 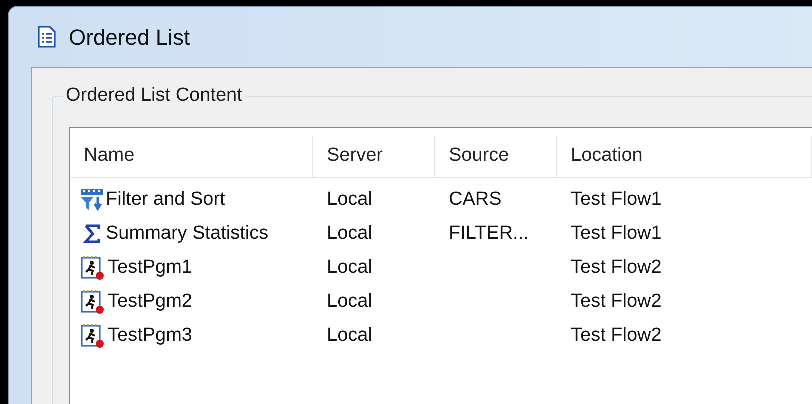 I want to click on column-header: Location, so click(x=684, y=156).